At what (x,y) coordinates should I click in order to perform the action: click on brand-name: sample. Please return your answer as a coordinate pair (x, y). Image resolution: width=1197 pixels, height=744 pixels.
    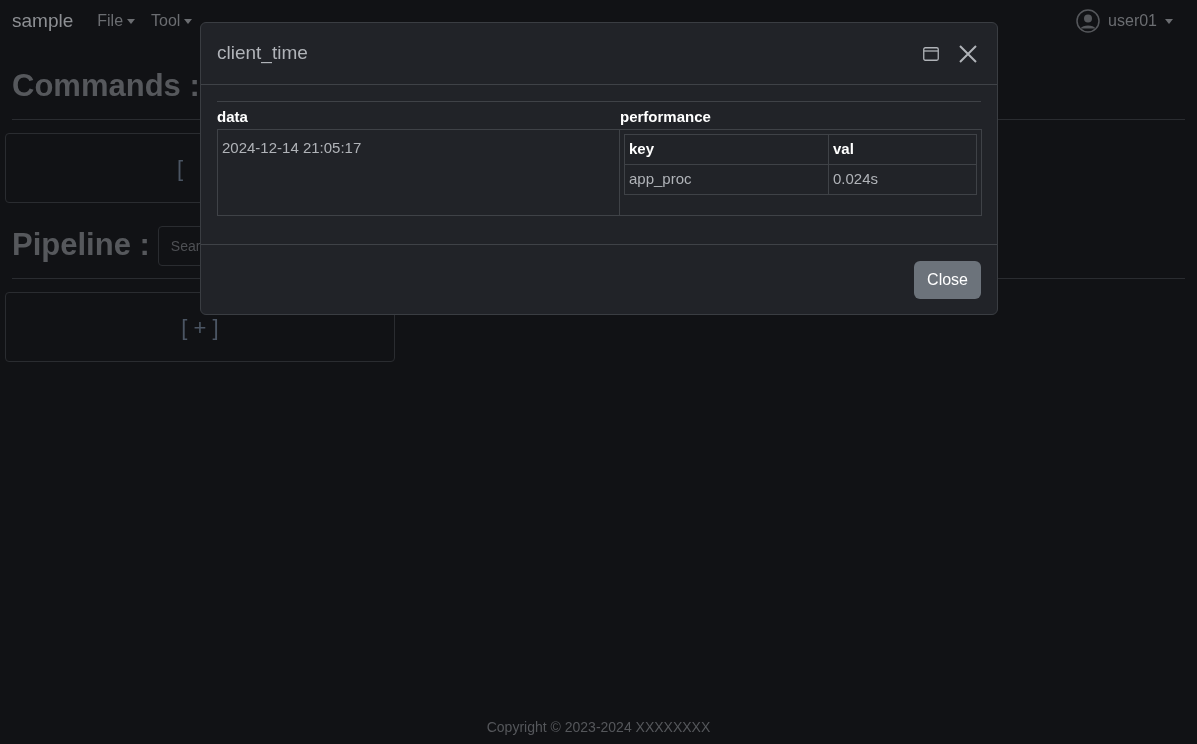
    Looking at the image, I should click on (43, 21).